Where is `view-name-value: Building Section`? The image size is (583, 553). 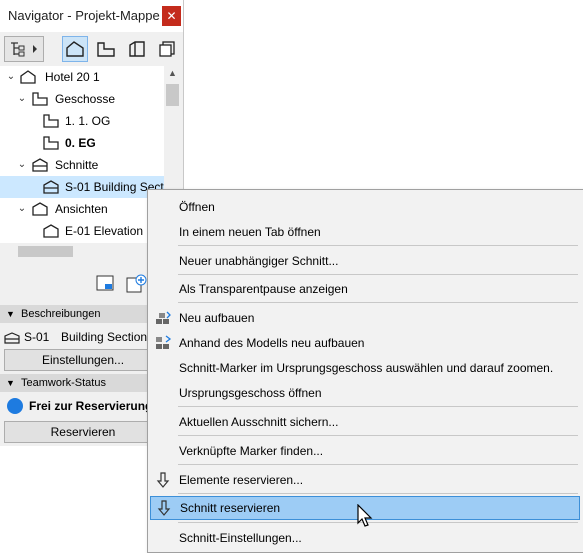
view-name-value: Building Section is located at coordinates (104, 337).